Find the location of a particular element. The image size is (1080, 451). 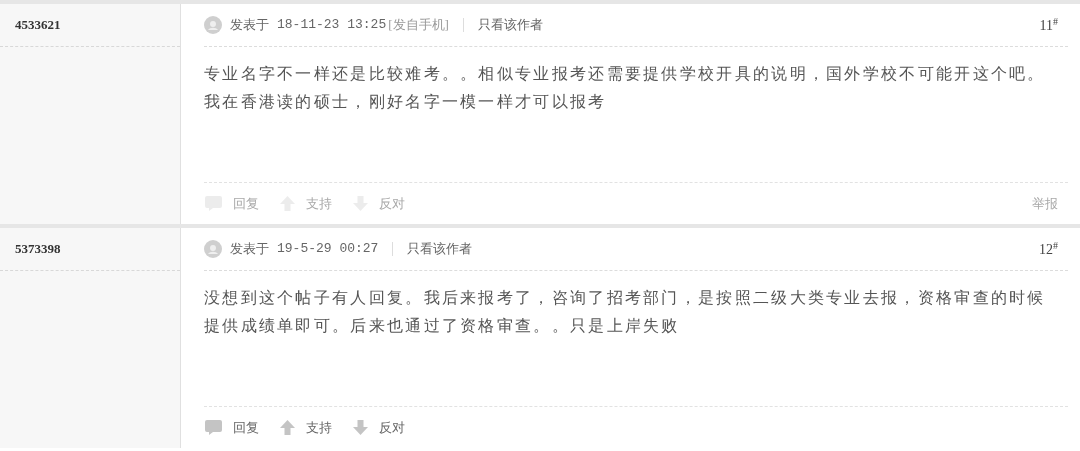

post-time: 19-5-29 00:27 is located at coordinates (328, 249).